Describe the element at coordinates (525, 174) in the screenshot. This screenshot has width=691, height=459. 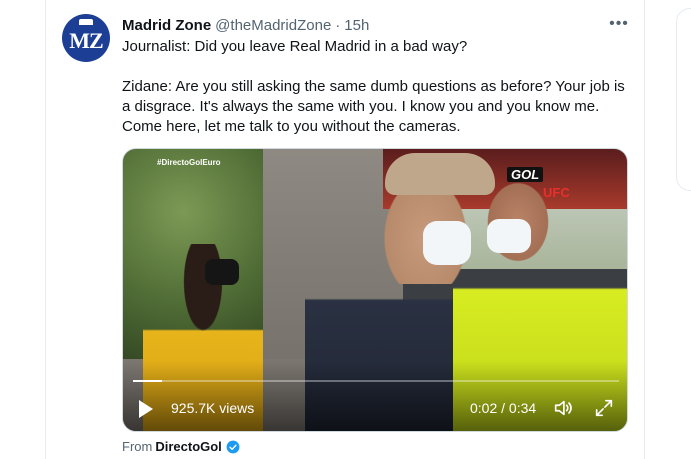
I see `gol-logo: GOL` at that location.